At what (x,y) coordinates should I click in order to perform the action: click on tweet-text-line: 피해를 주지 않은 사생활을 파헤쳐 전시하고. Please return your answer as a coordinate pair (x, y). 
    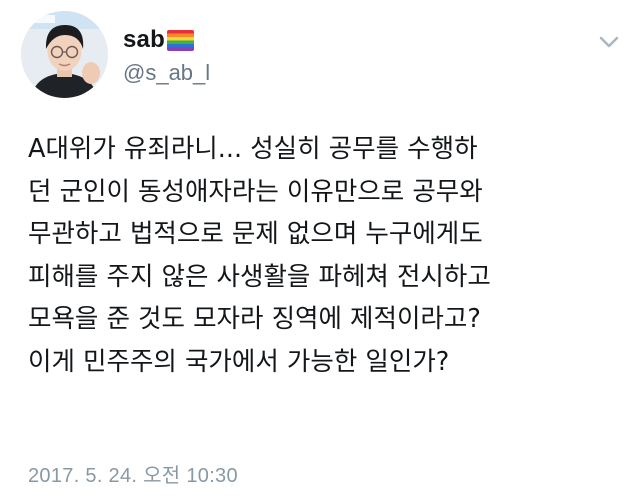
    Looking at the image, I should click on (259, 276).